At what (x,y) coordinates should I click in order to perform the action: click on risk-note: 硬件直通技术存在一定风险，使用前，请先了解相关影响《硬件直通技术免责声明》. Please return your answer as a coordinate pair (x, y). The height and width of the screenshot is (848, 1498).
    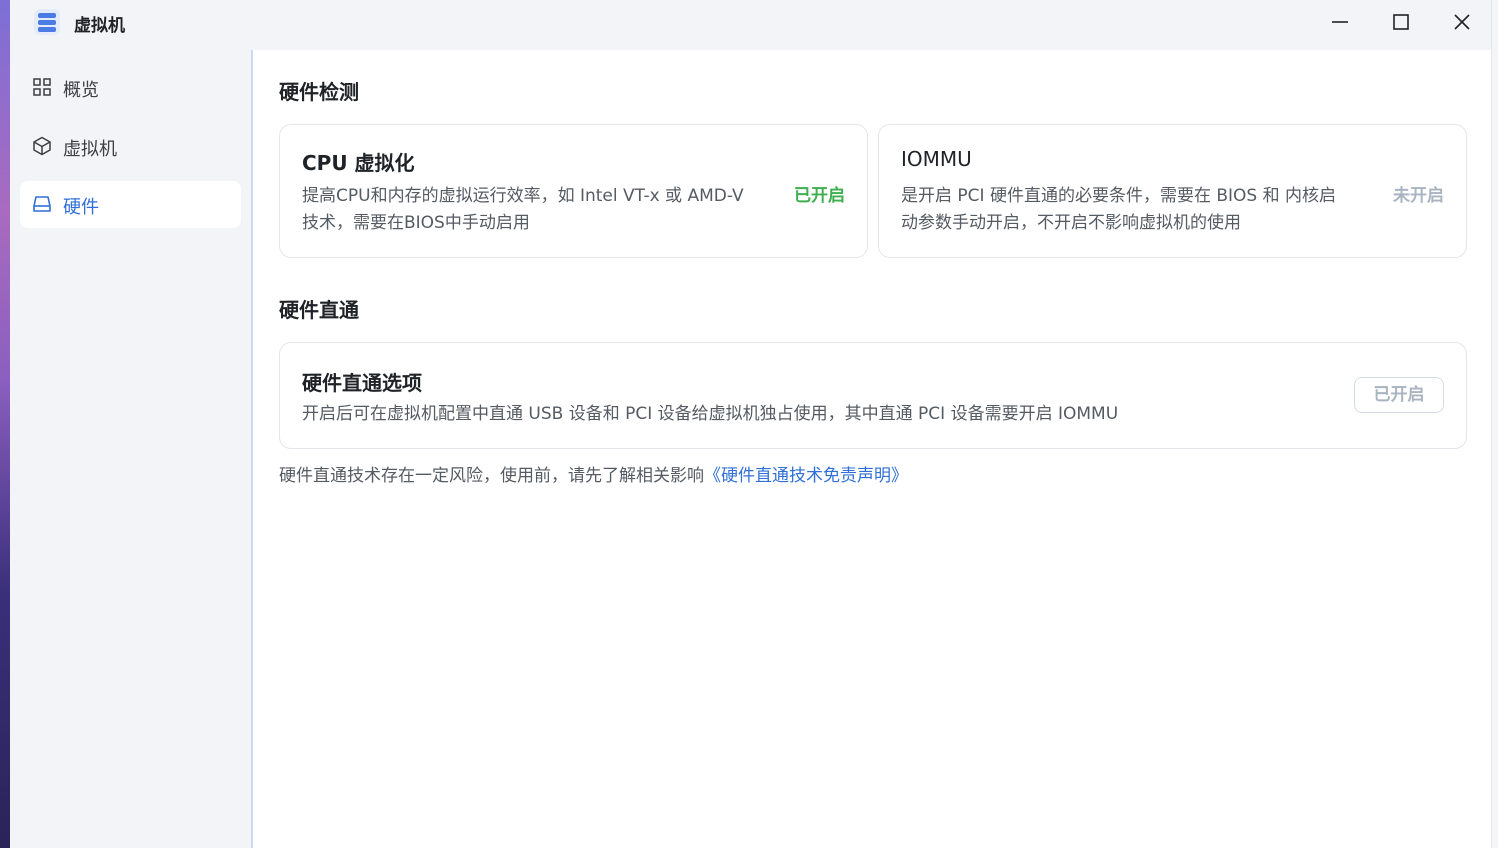
    Looking at the image, I should click on (593, 473).